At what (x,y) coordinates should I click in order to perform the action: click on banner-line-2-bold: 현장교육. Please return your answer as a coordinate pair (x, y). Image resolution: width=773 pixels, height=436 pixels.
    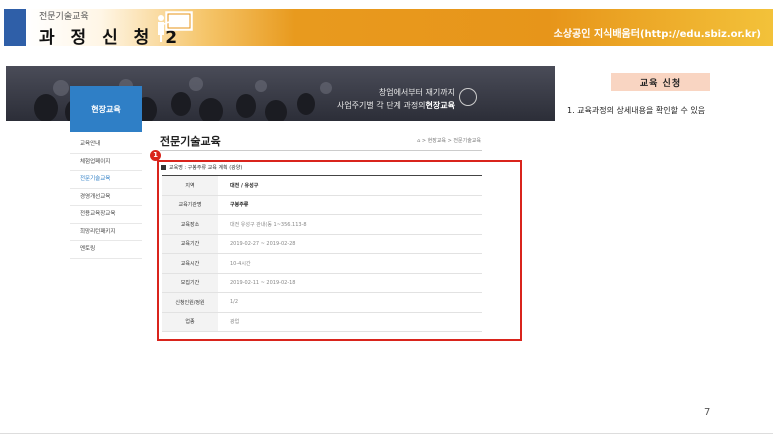
    Looking at the image, I should click on (440, 105).